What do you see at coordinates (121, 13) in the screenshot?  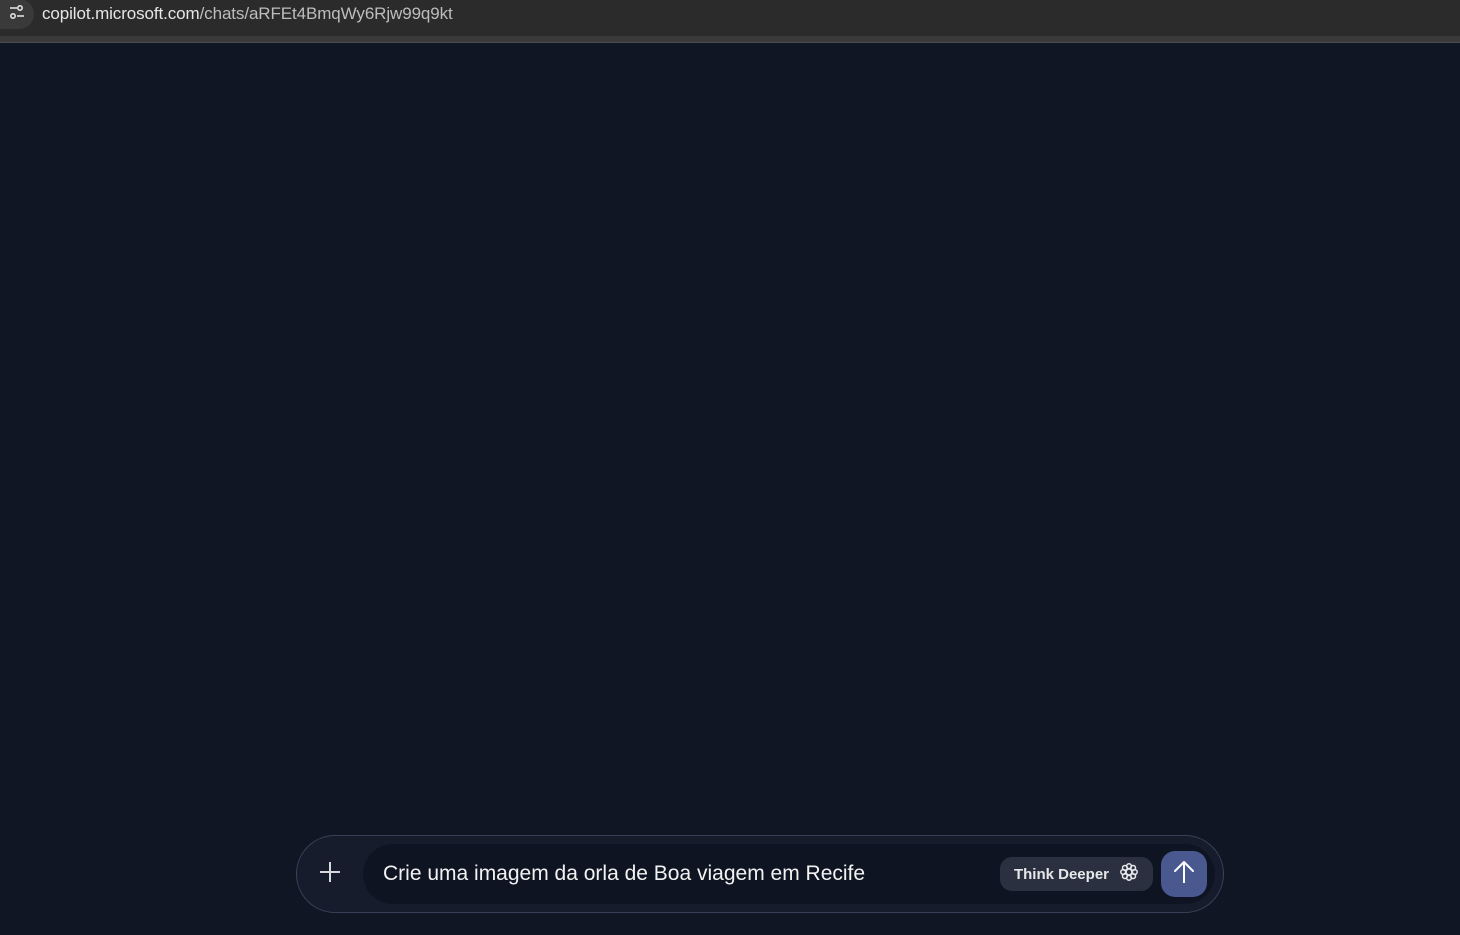 I see `url-host: copilot.microsoft.com` at bounding box center [121, 13].